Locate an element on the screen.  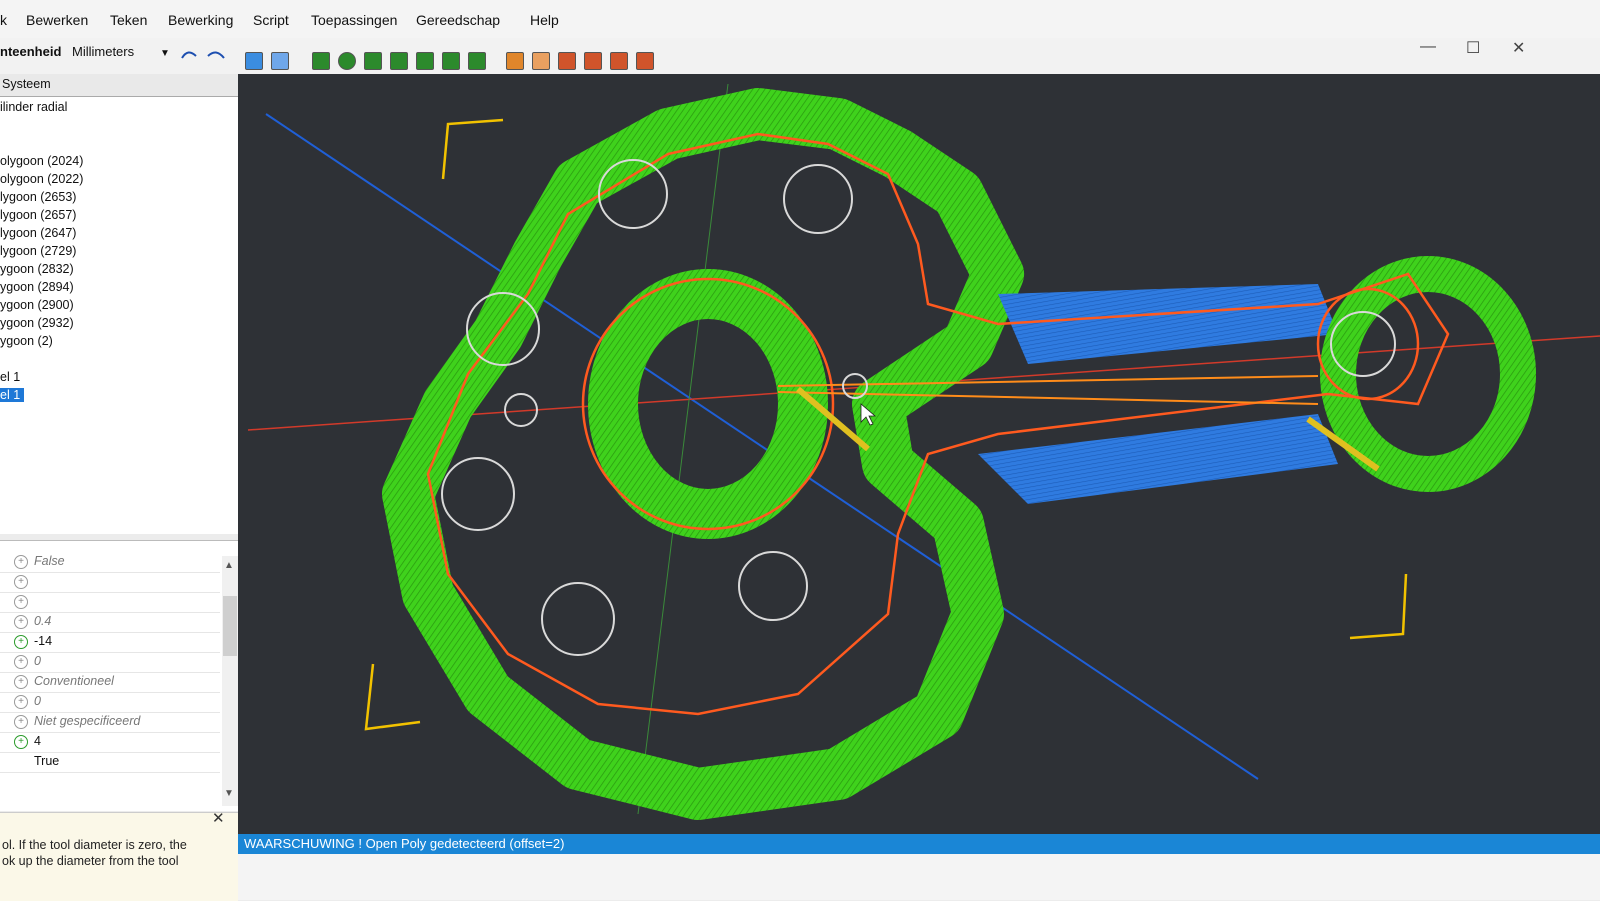
tree-item: ygoon (2894) is located at coordinates (37, 287).